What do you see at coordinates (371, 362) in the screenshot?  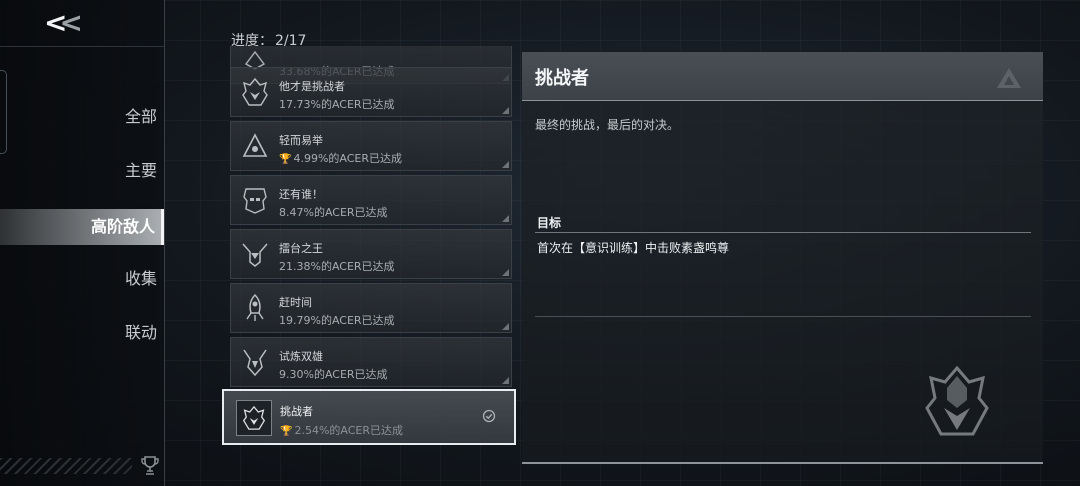 I see `achievement-card: 试炼双雄 9.30%的ACER已达成` at bounding box center [371, 362].